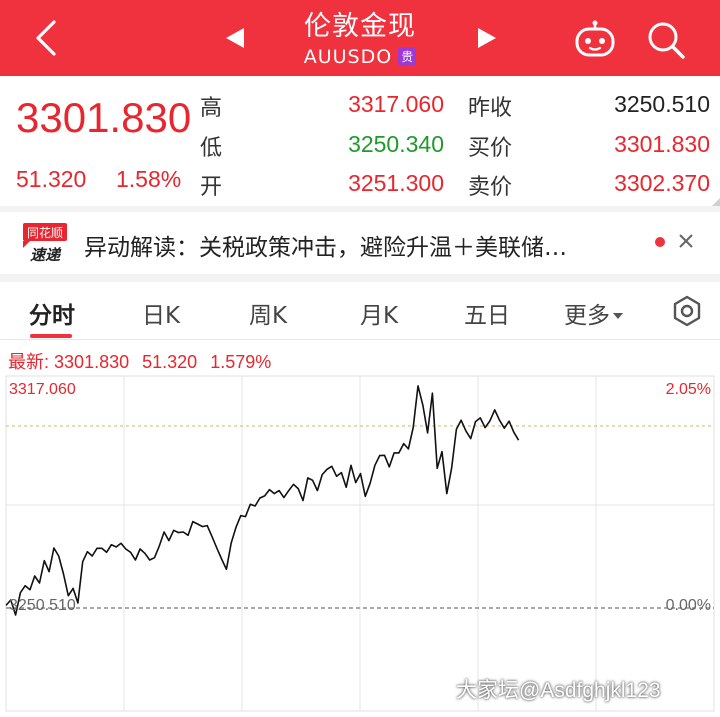 The height and width of the screenshot is (717, 720). I want to click on latest-label: 最新:, so click(29, 362).